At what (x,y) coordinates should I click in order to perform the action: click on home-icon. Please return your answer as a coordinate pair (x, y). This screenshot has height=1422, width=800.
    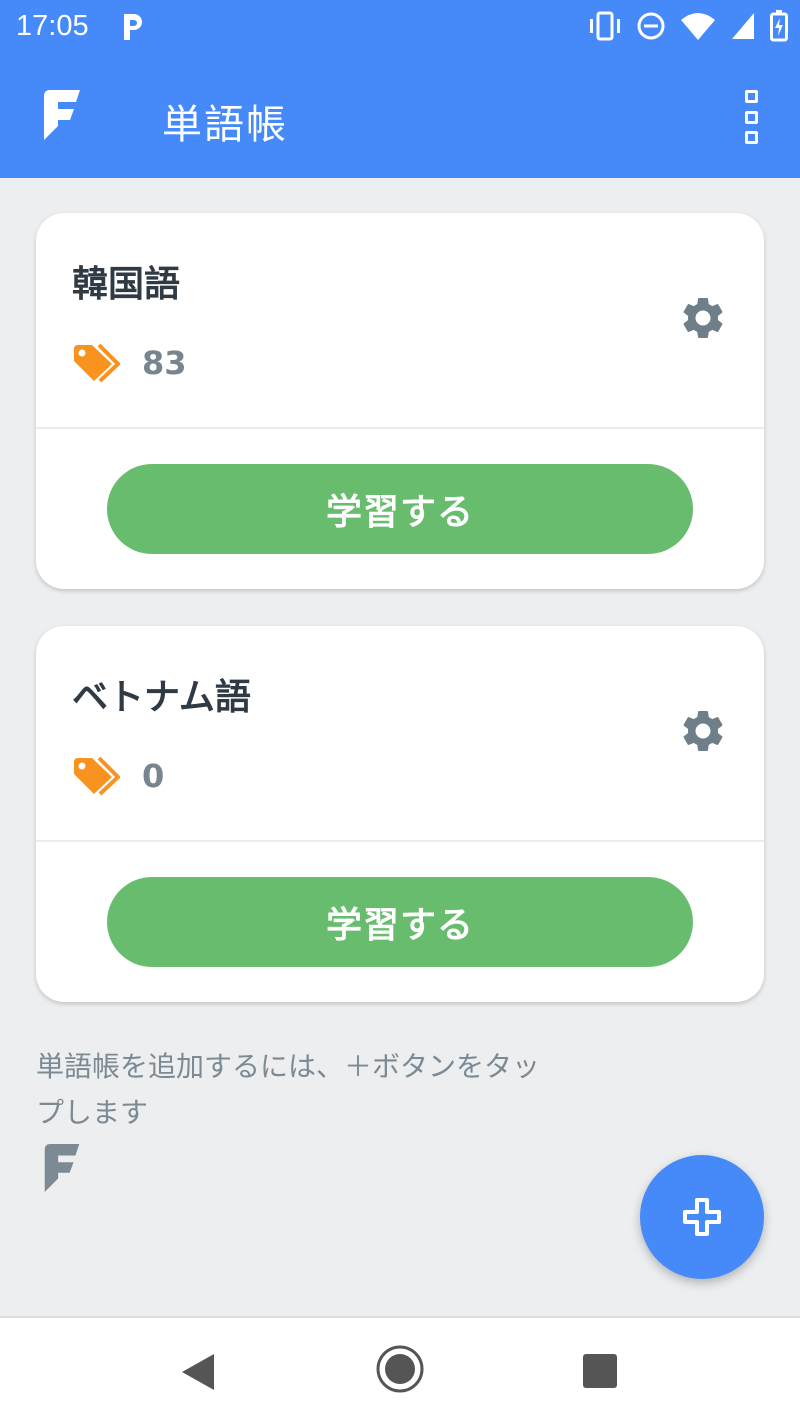
    Looking at the image, I should click on (400, 1369).